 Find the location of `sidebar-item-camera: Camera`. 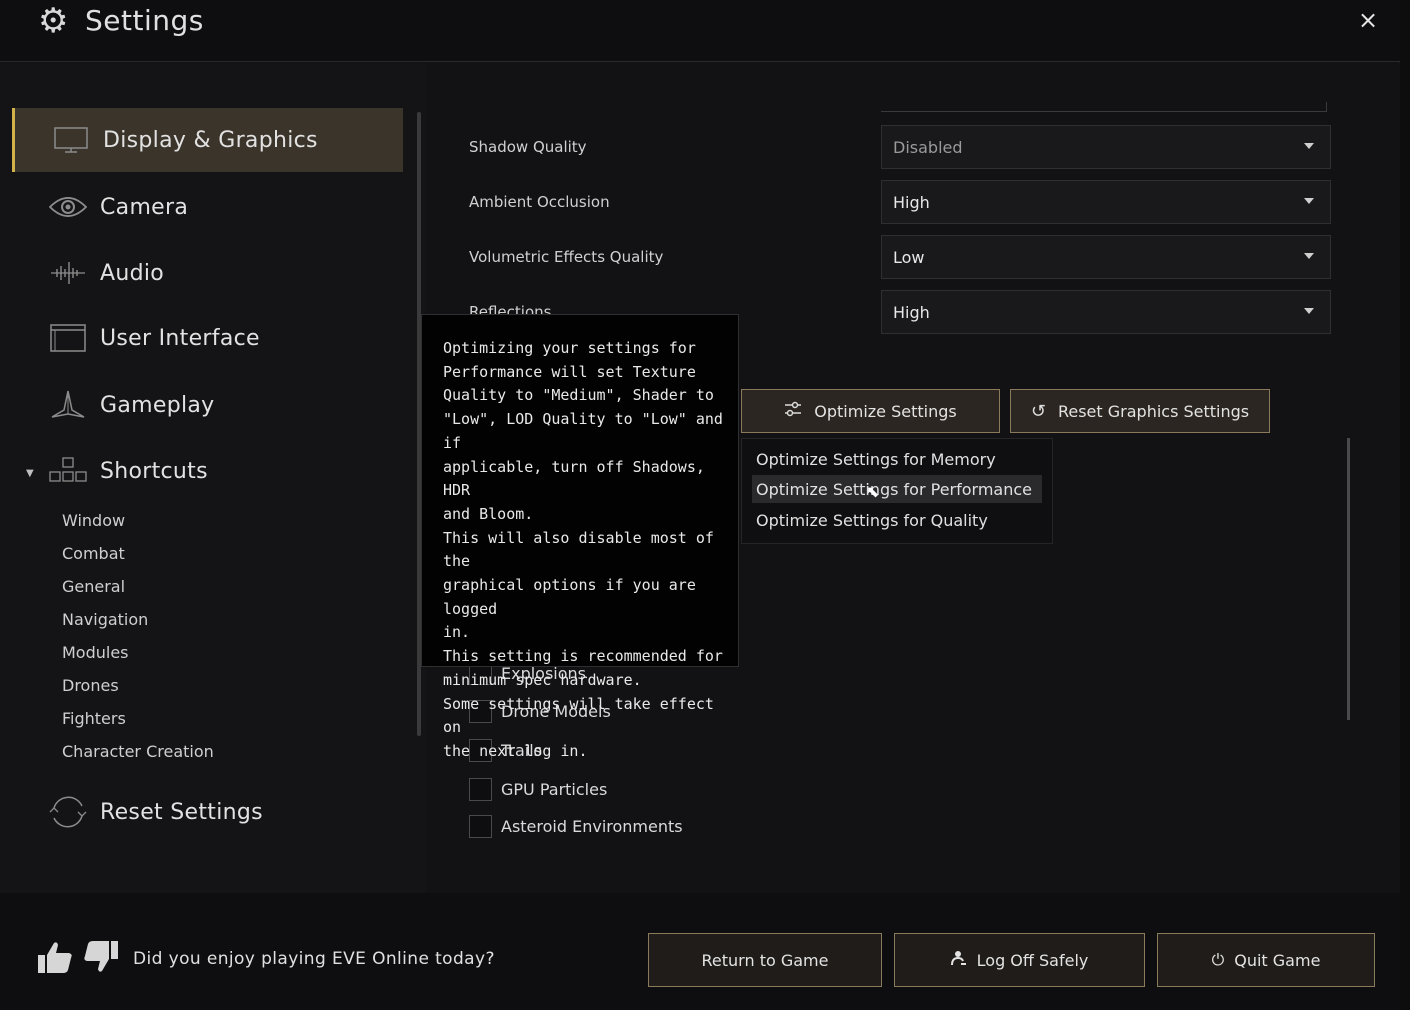

sidebar-item-camera: Camera is located at coordinates (207, 207).